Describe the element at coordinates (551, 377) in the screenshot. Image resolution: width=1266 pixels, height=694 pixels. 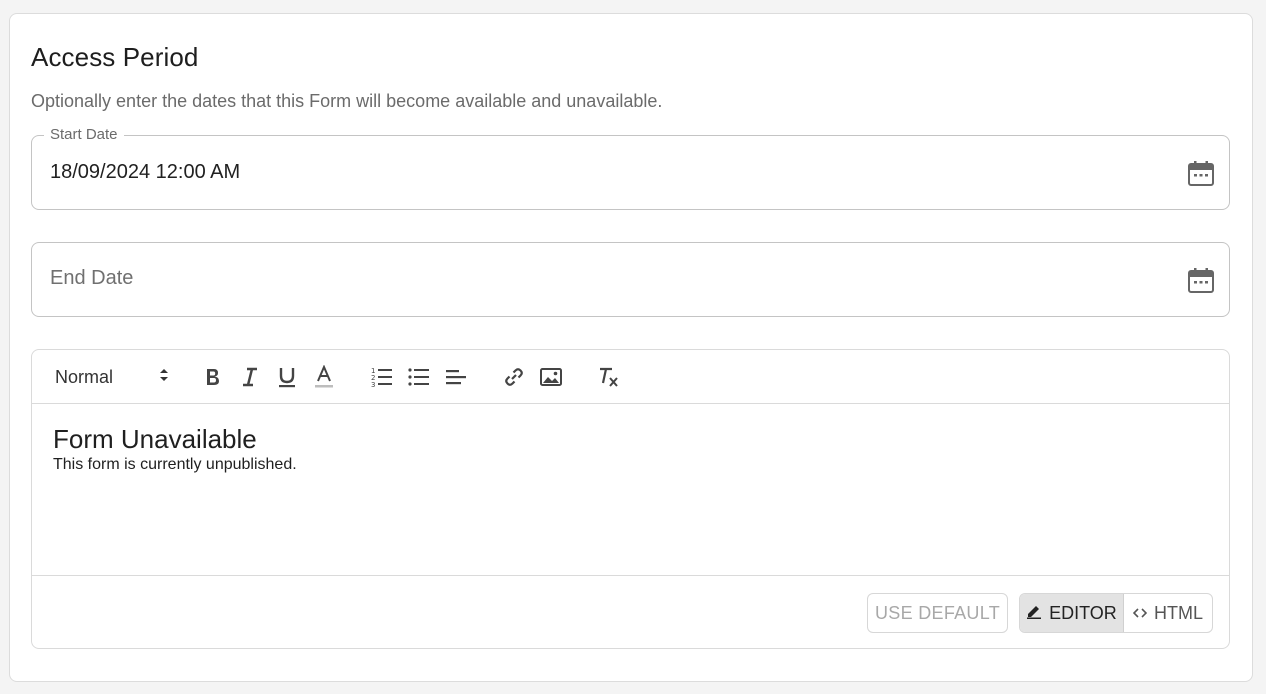
I see `image-icon` at that location.